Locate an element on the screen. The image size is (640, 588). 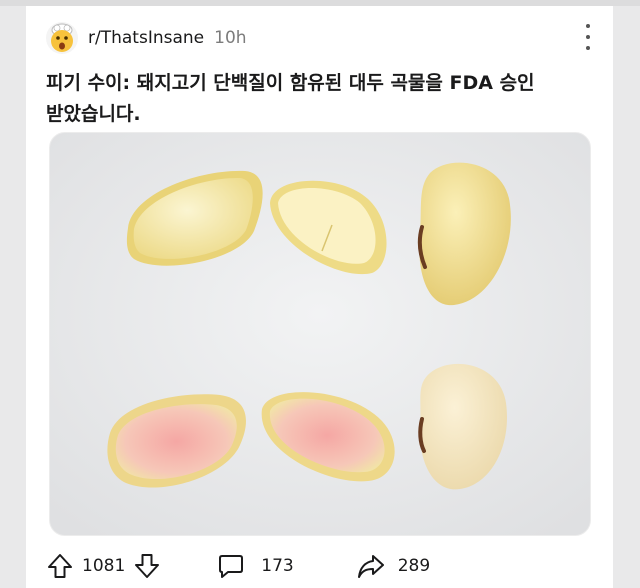
downvote-arrow-icon is located at coordinates (147, 566).